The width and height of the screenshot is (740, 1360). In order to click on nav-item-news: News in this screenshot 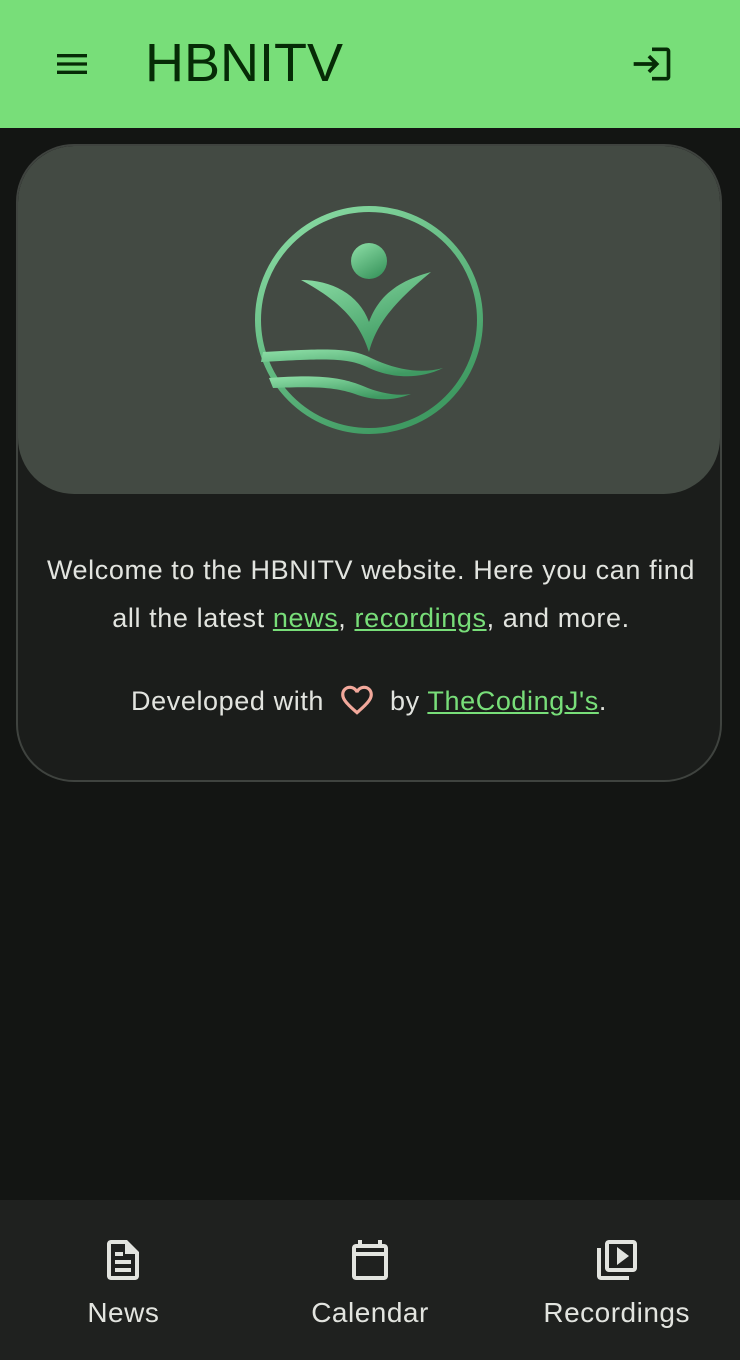, I will do `click(123, 1280)`.